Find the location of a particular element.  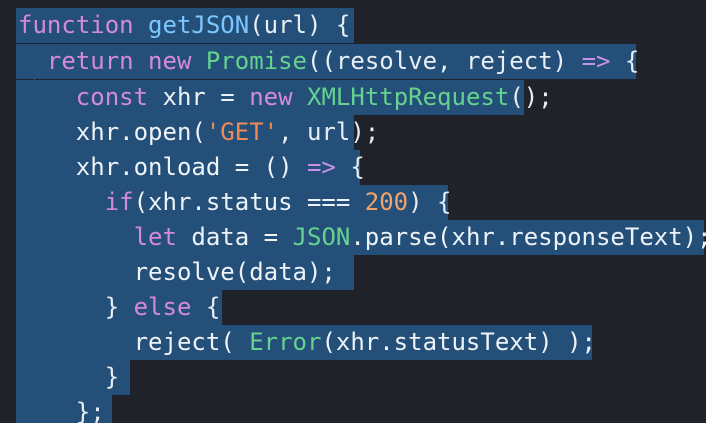

code-text: if(xhr.status === 200) { is located at coordinates (235, 202).